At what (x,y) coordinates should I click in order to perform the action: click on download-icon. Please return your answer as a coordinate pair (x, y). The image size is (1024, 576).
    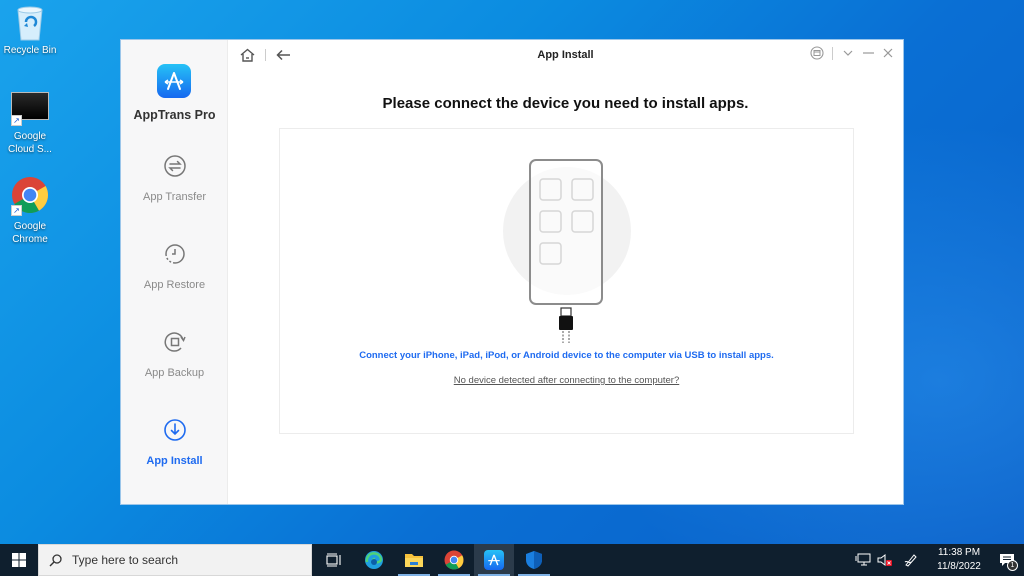
    Looking at the image, I should click on (174, 430).